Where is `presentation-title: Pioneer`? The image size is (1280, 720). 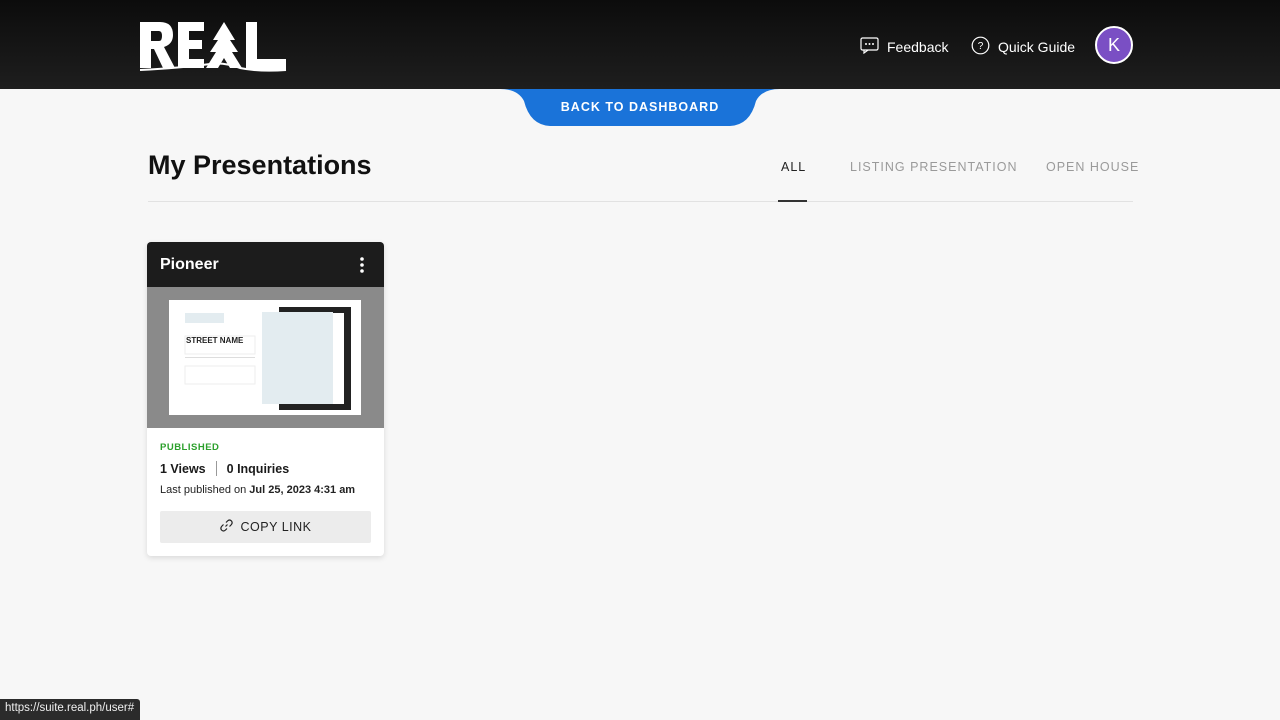 presentation-title: Pioneer is located at coordinates (189, 264).